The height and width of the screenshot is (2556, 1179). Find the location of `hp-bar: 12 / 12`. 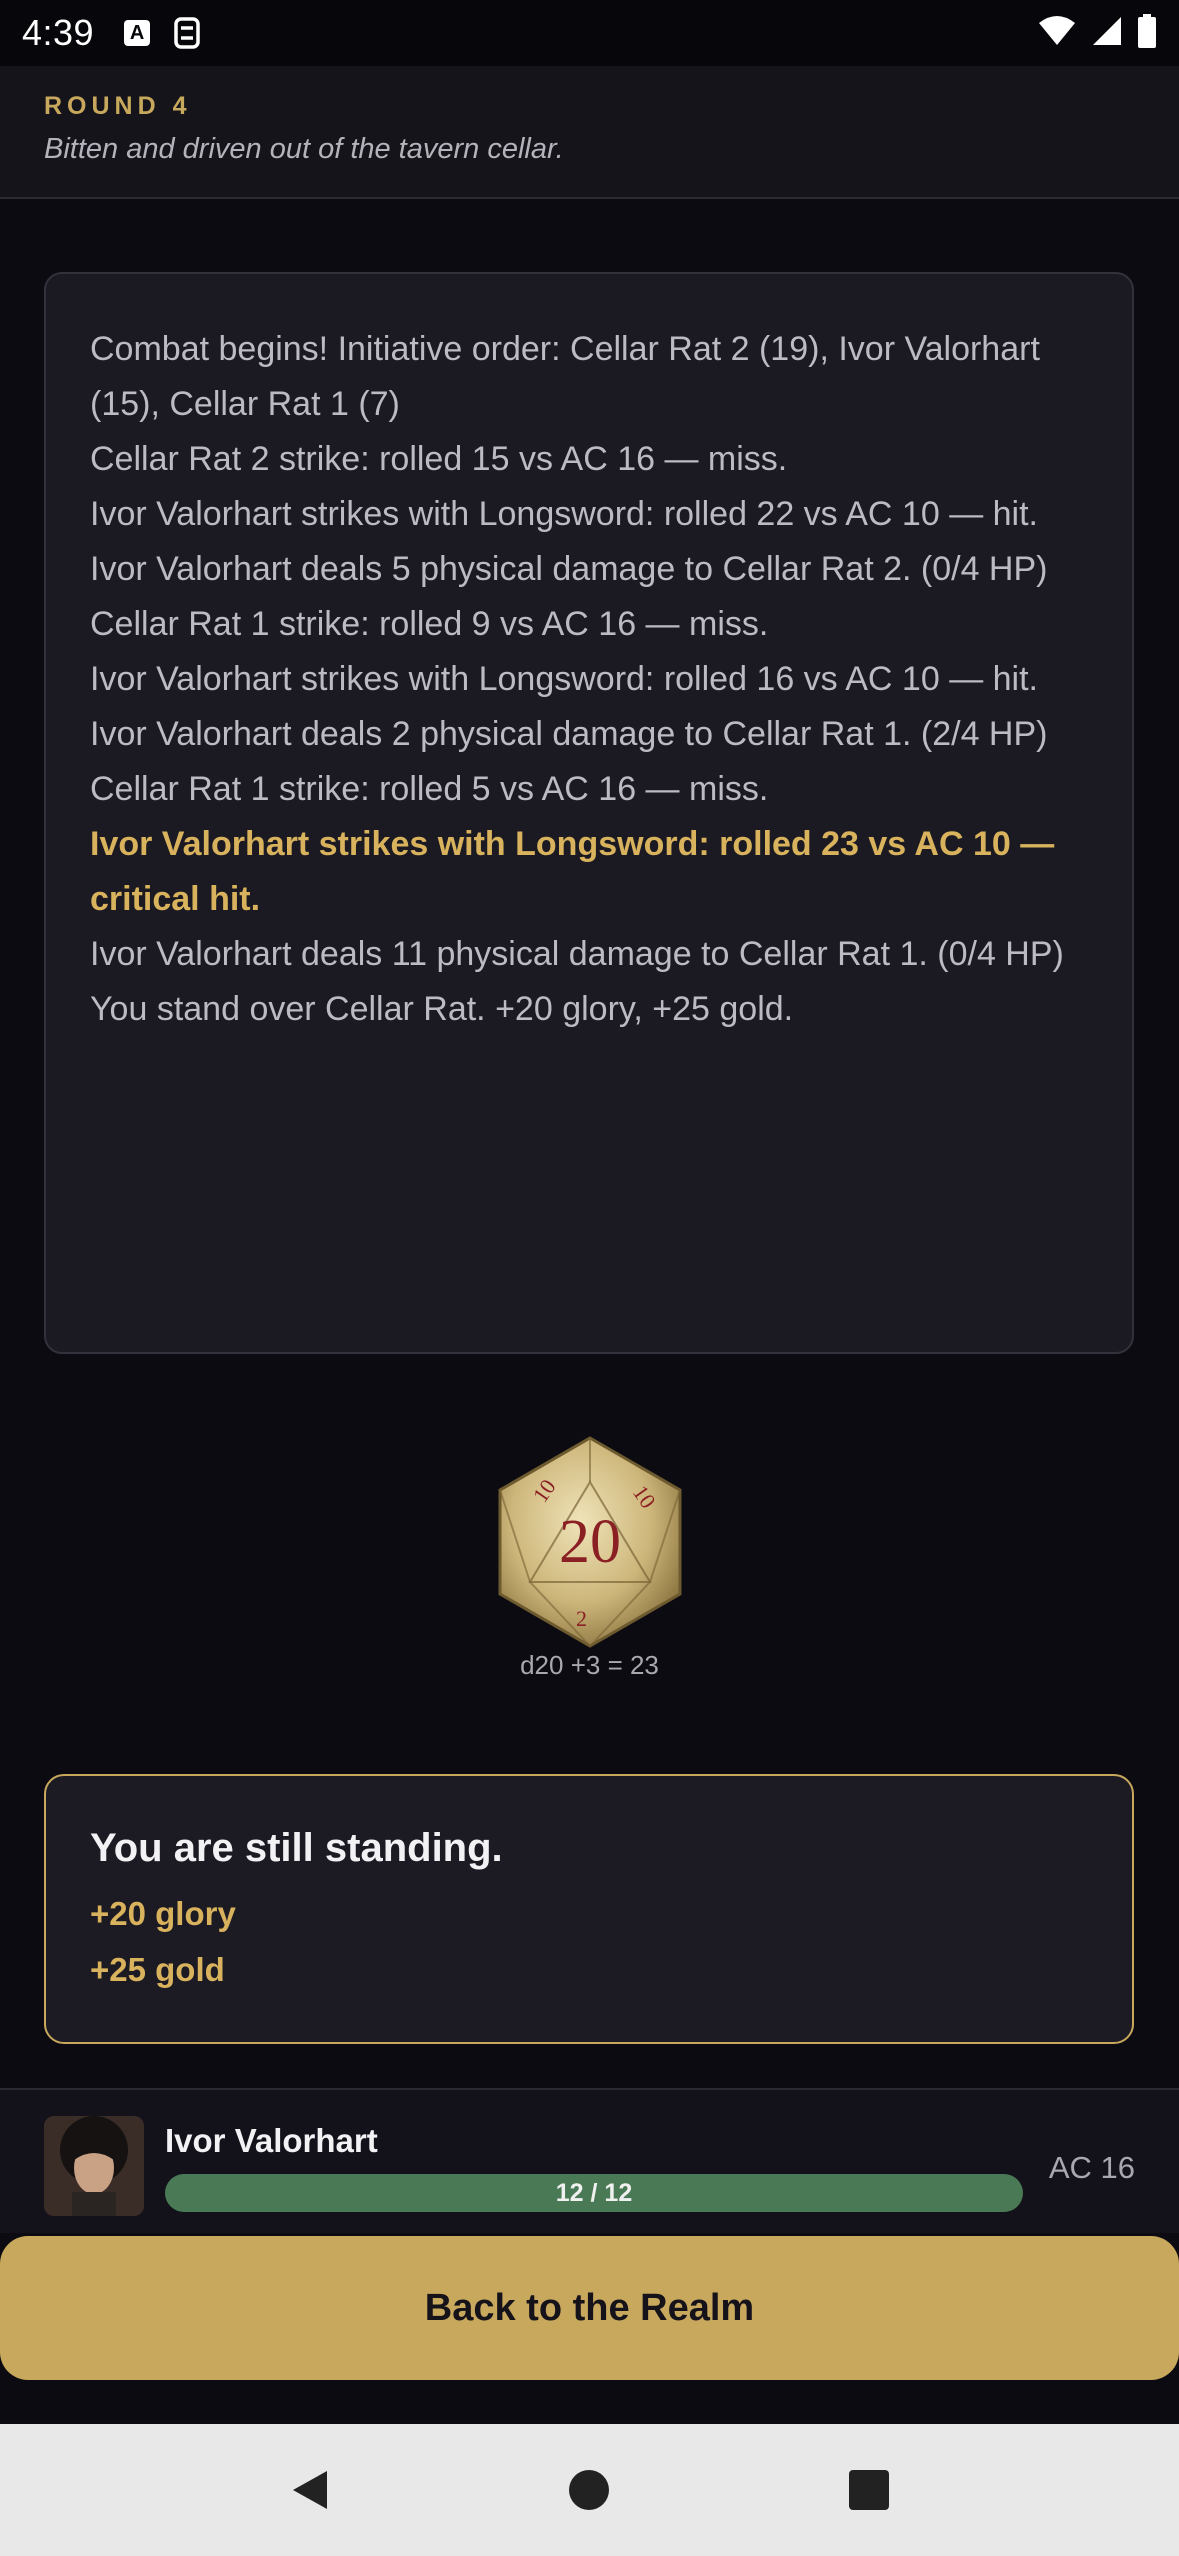

hp-bar: 12 / 12 is located at coordinates (594, 2193).